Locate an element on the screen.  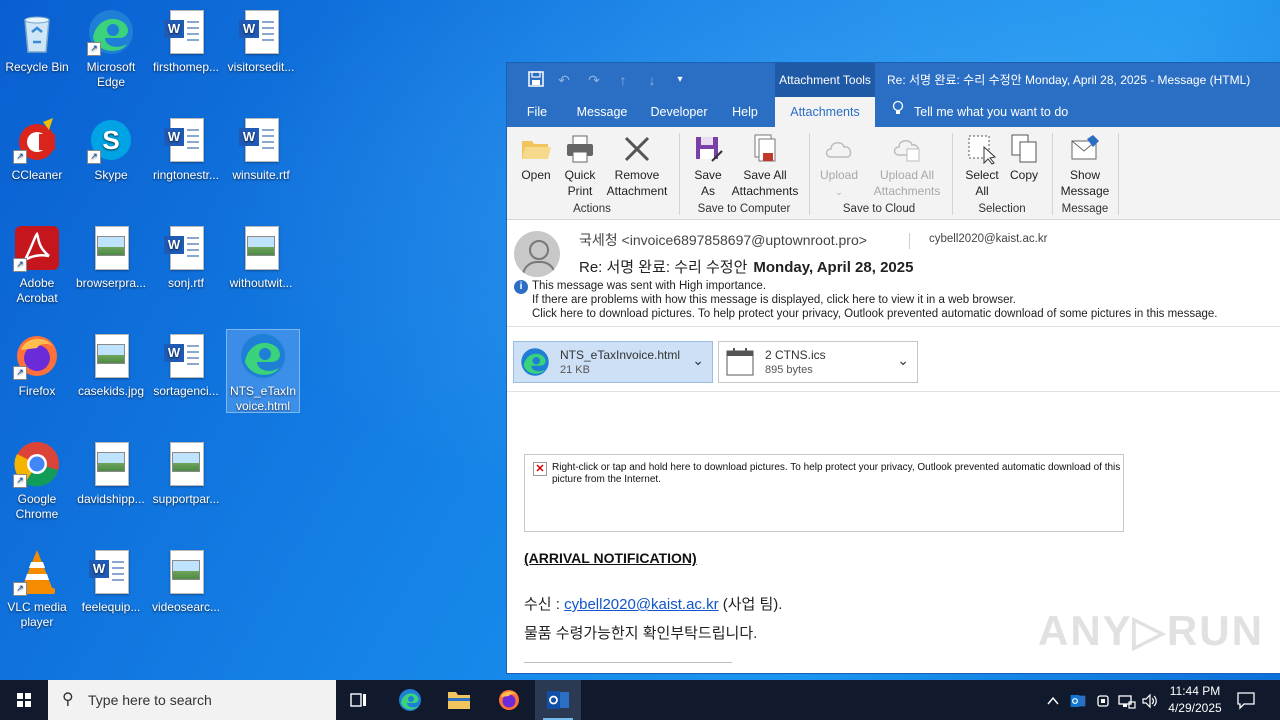
group-label-save-to-computer: Save to Computer is located at coordinates (744, 209).